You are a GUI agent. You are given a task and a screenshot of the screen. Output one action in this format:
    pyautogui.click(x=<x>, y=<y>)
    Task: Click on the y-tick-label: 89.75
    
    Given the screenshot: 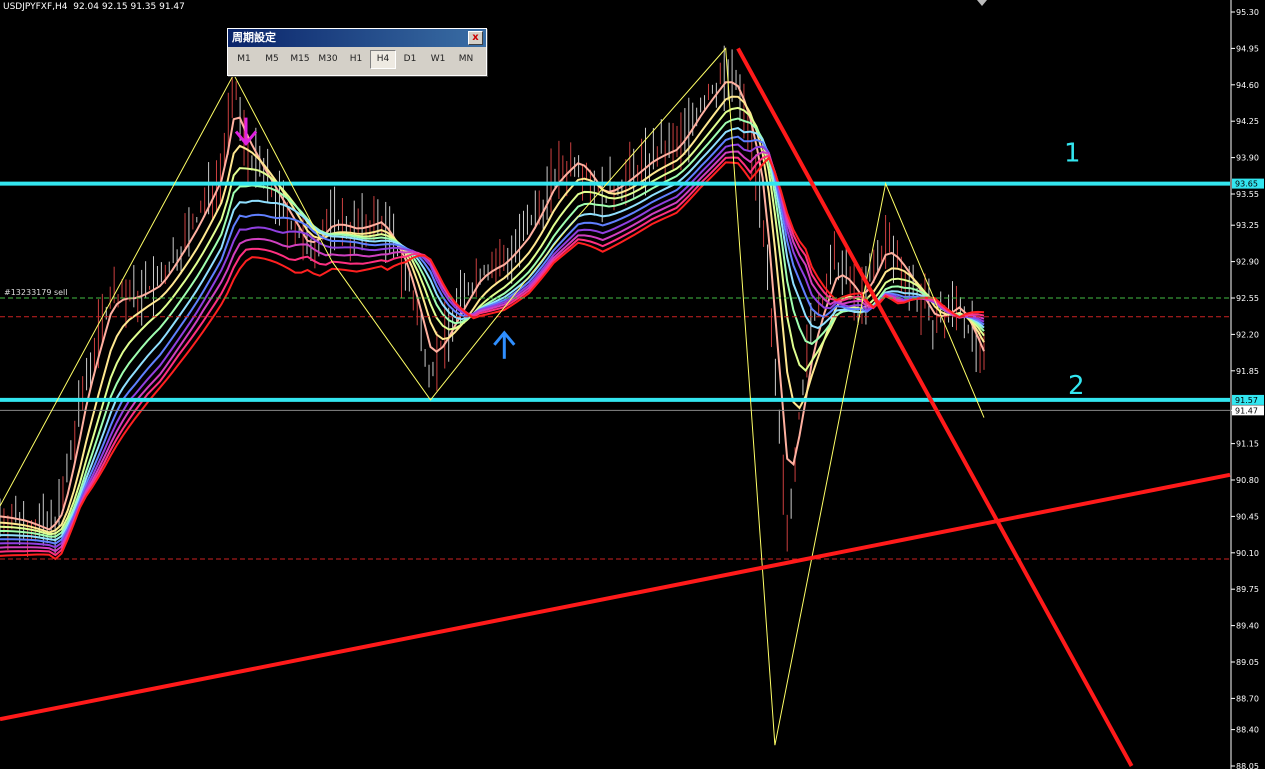 What is the action you would take?
    pyautogui.click(x=1247, y=589)
    